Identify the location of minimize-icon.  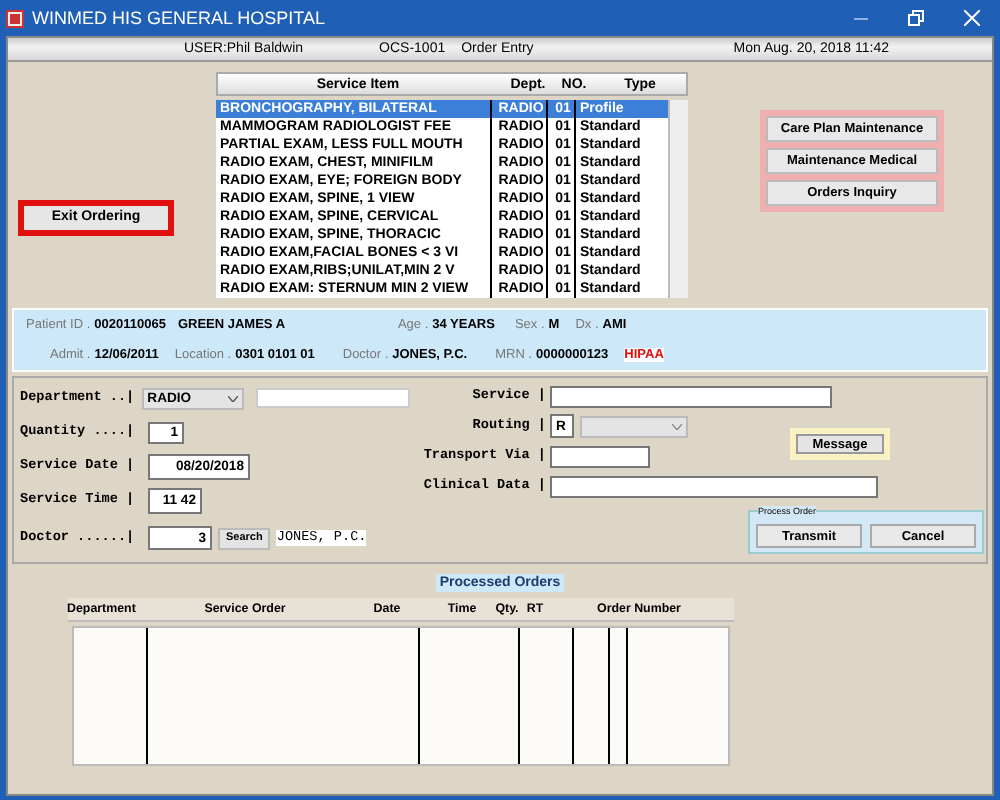
(860, 18).